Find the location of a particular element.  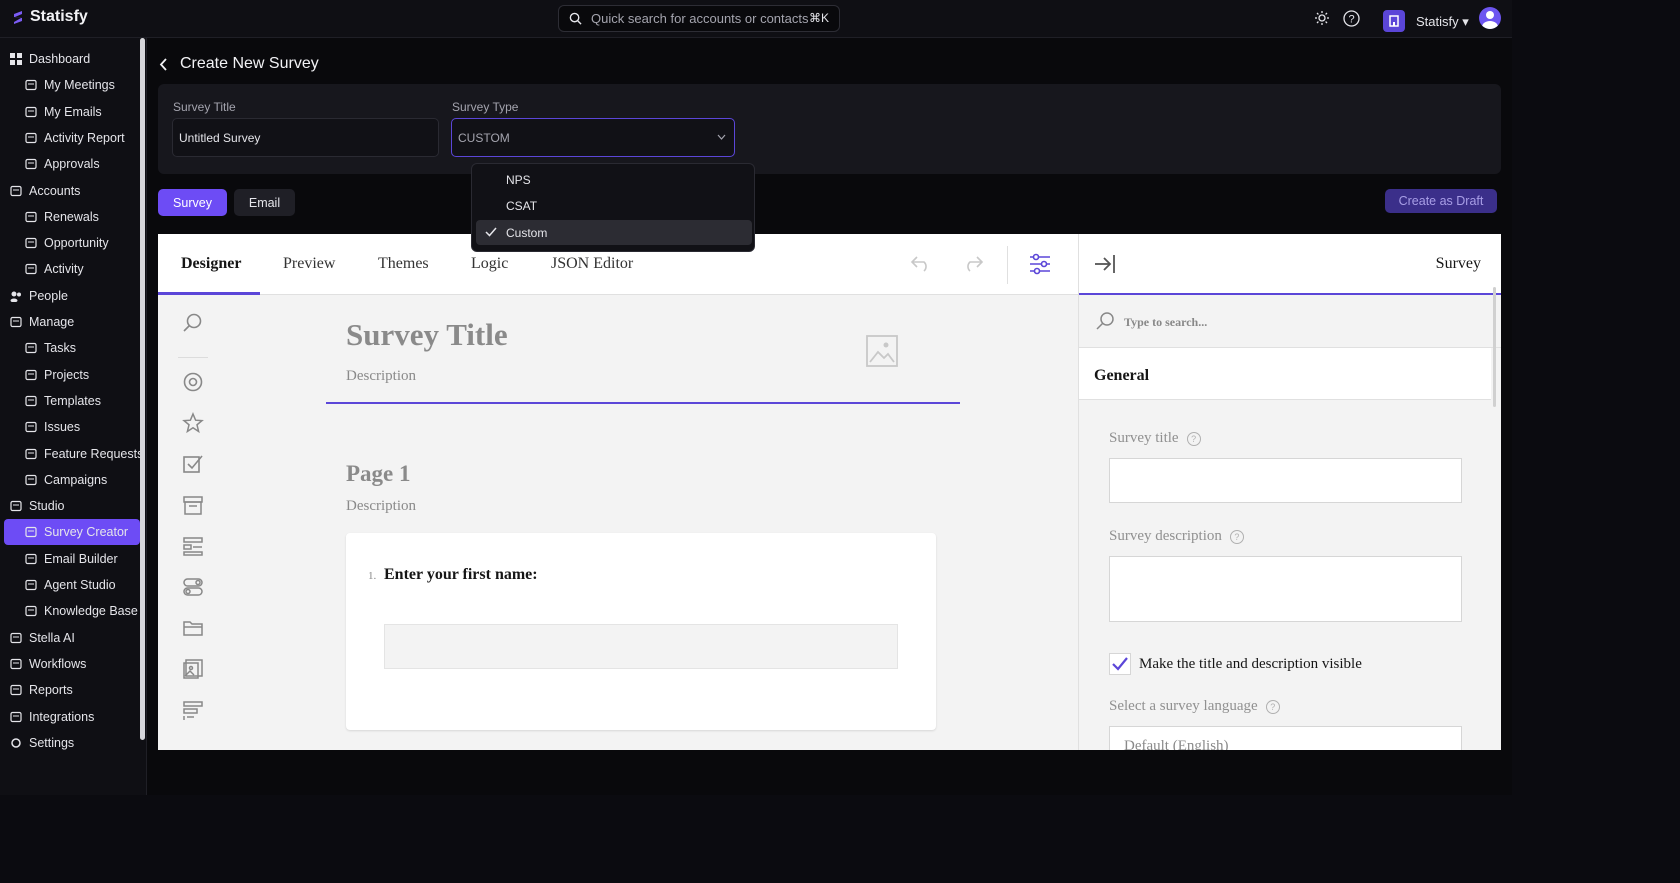

toolbox-search-icon is located at coordinates (193, 323).